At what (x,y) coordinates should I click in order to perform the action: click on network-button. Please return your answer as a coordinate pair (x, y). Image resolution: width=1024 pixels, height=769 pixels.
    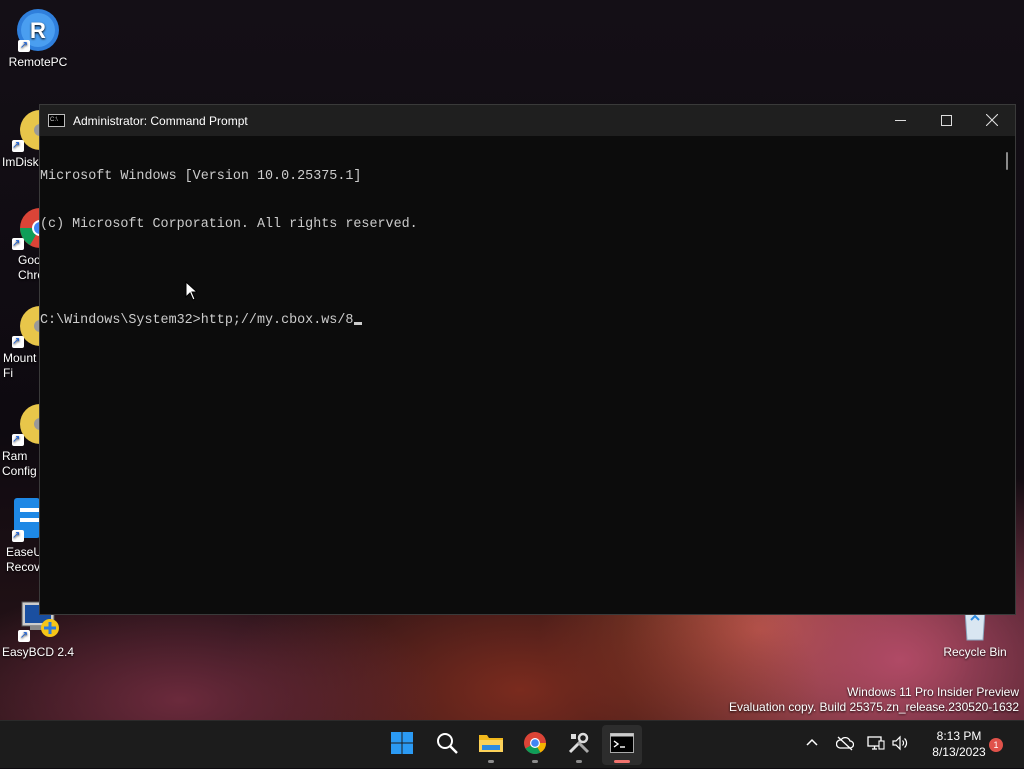
    Looking at the image, I should click on (876, 745).